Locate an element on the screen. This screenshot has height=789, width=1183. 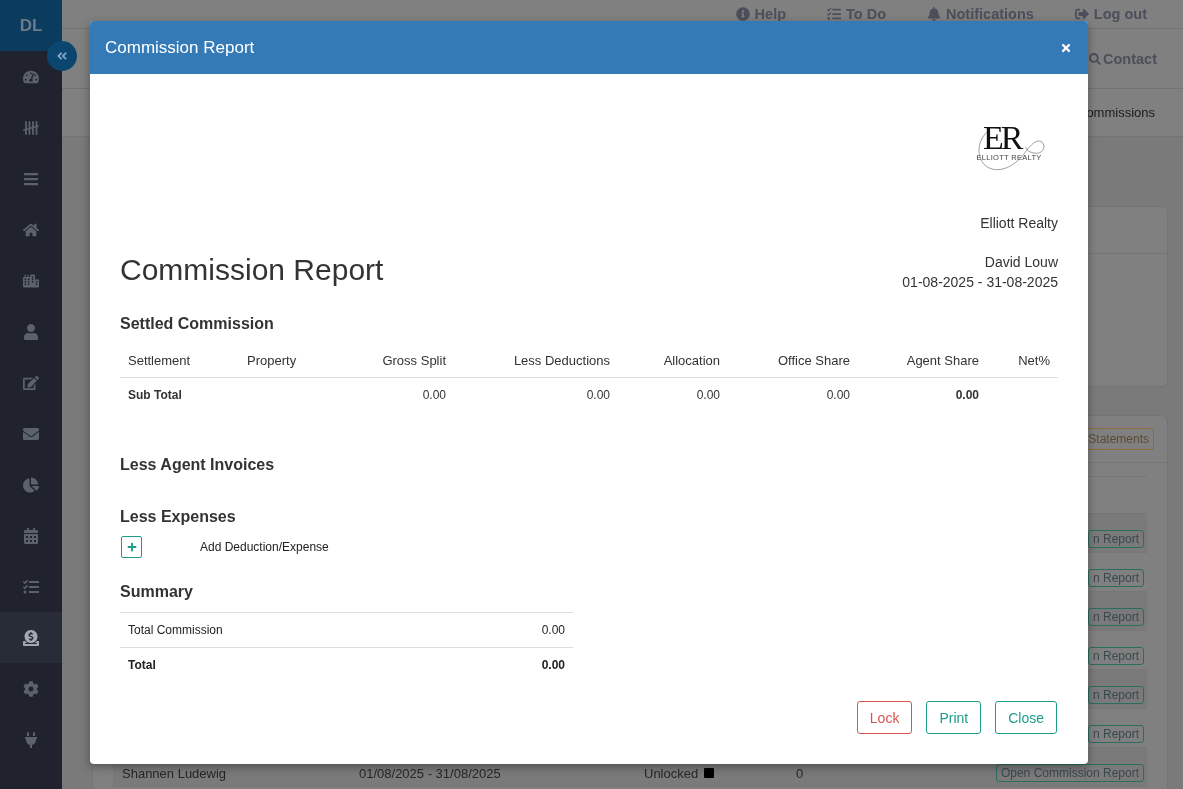
agent-name: David Louw is located at coordinates (1021, 262).